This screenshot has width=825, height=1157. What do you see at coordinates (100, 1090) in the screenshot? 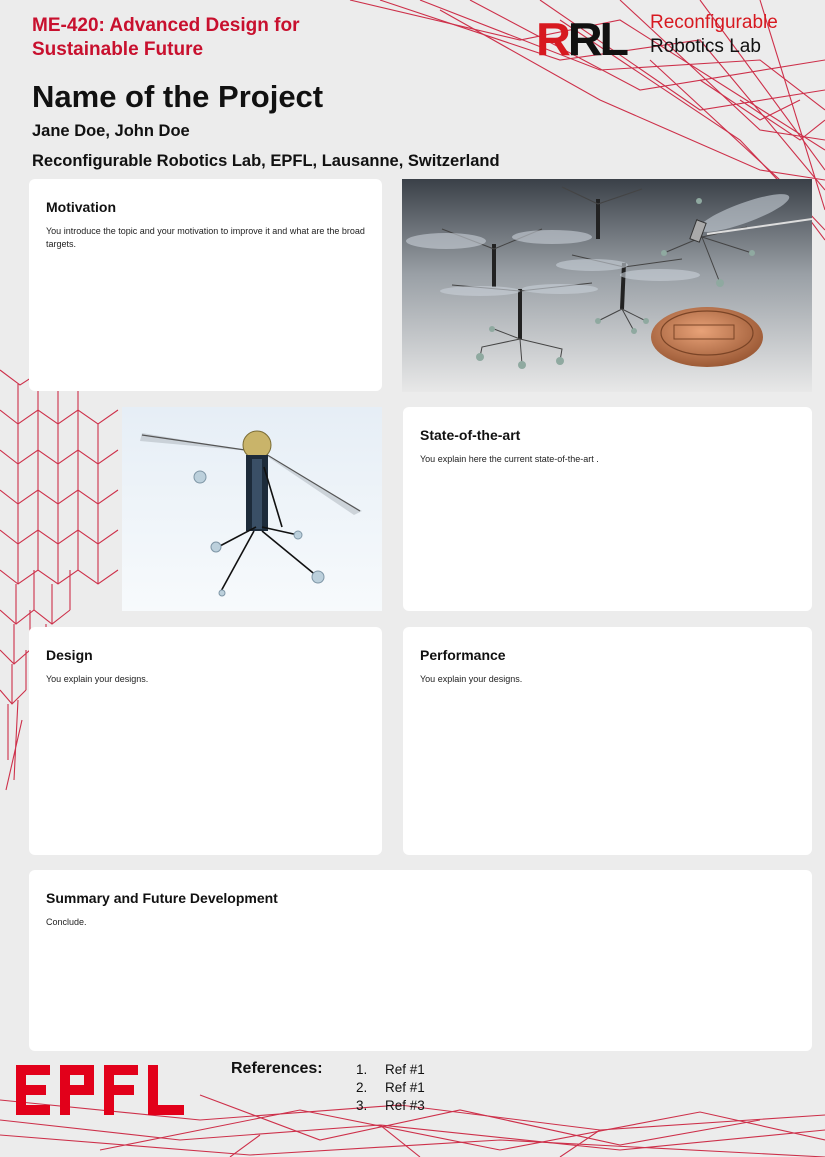
I see `epfl-logo` at bounding box center [100, 1090].